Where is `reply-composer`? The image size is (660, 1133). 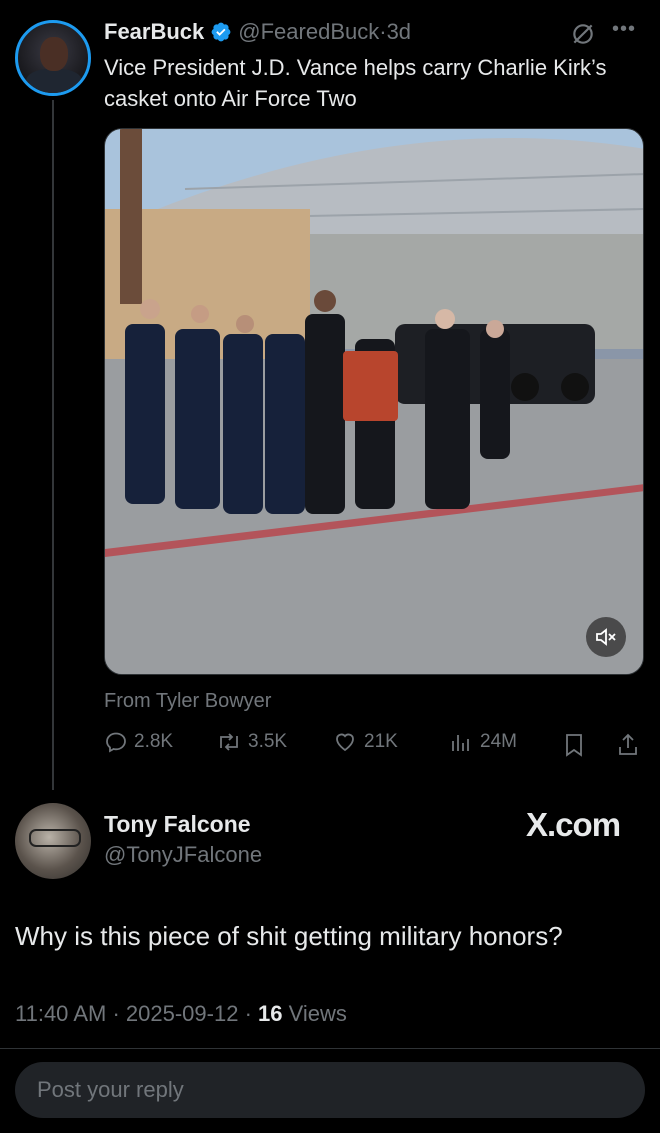 reply-composer is located at coordinates (330, 1090).